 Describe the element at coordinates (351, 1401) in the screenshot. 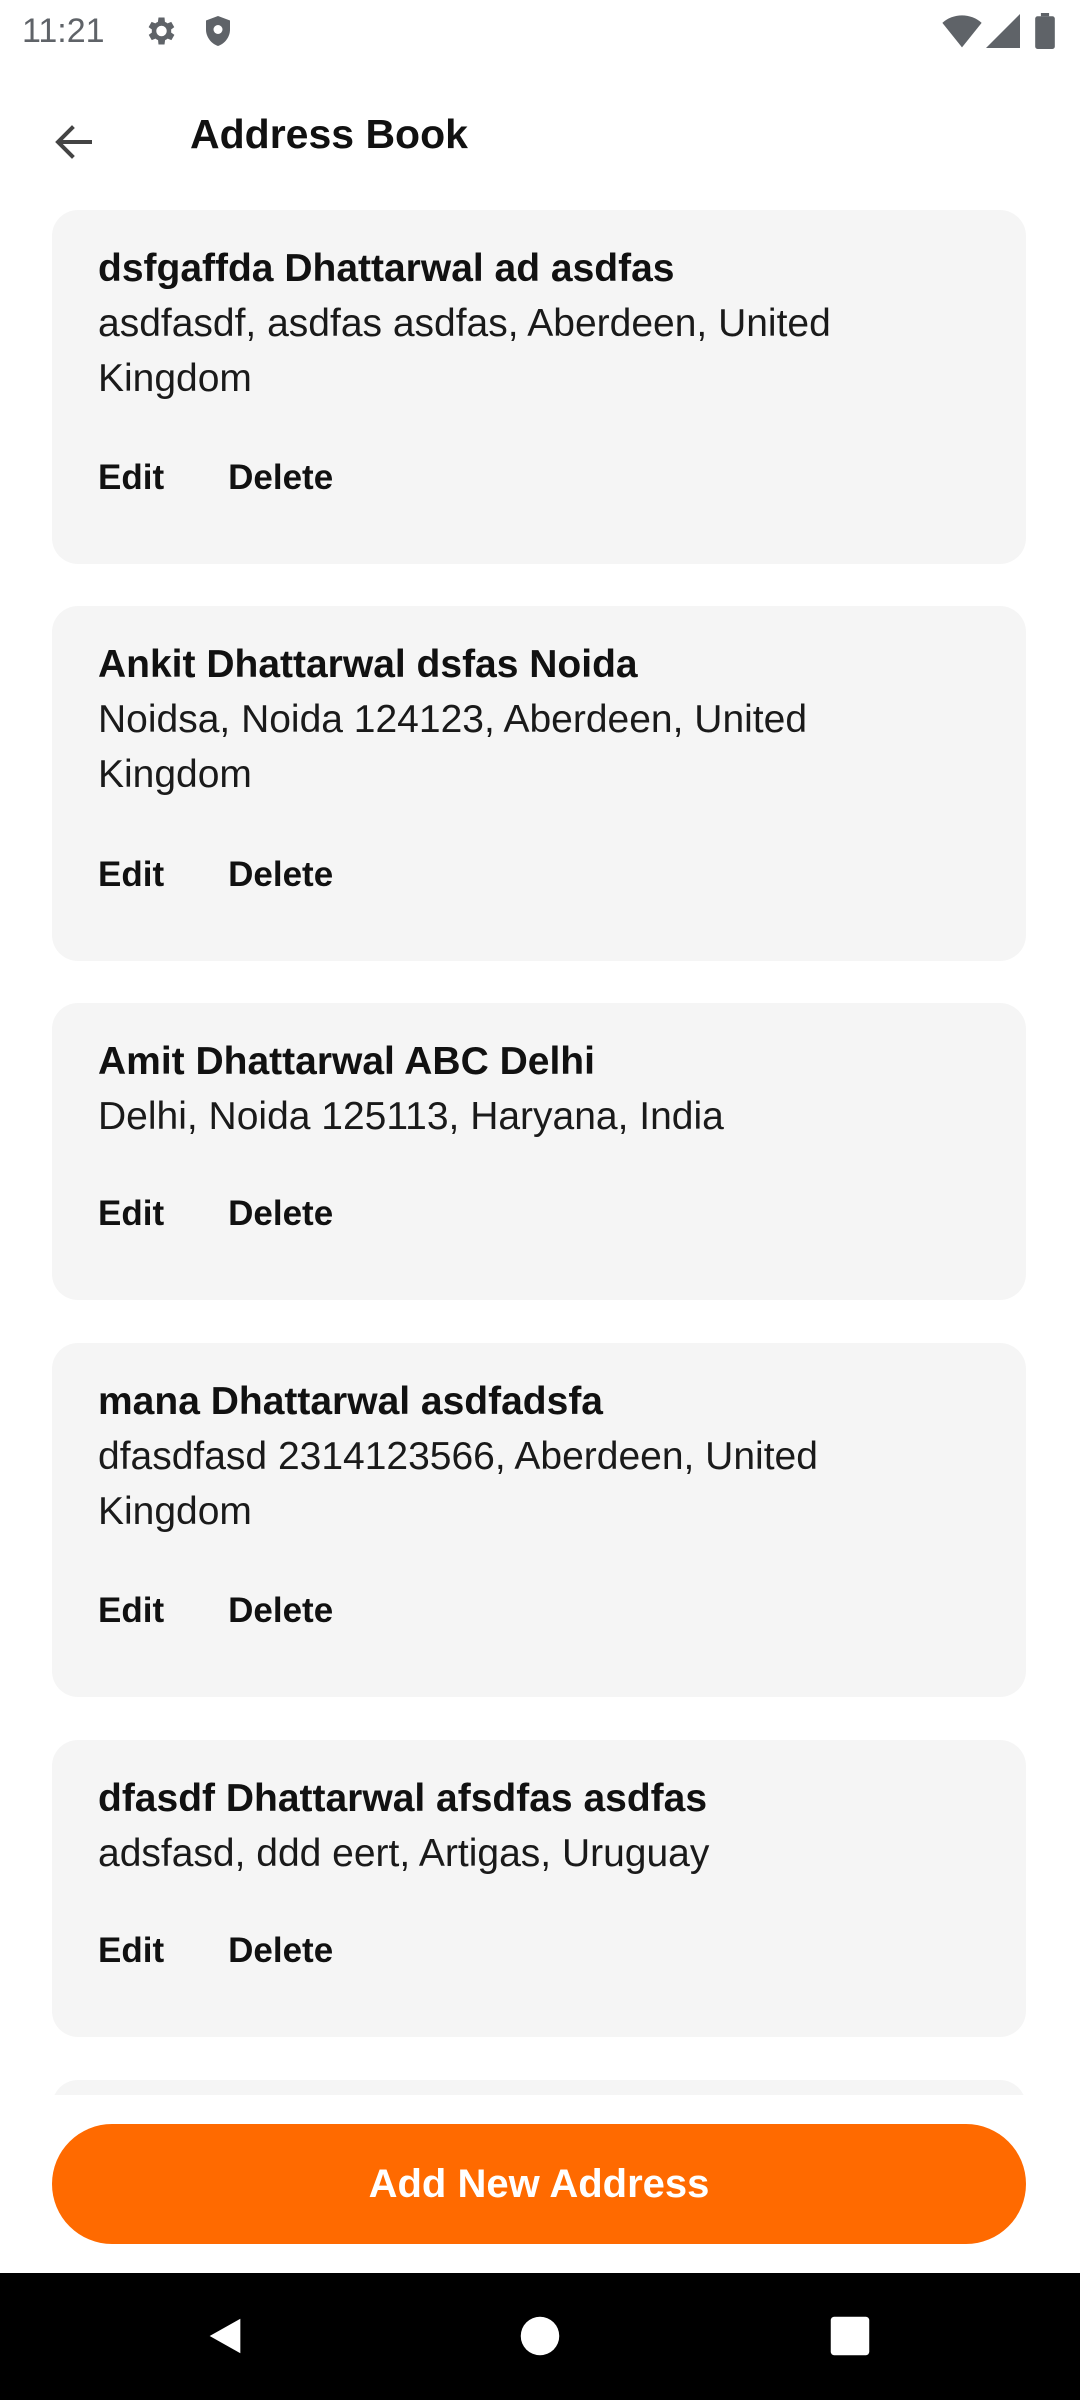

I see `address-name: mana Dhattarwal asdfadsfa` at that location.